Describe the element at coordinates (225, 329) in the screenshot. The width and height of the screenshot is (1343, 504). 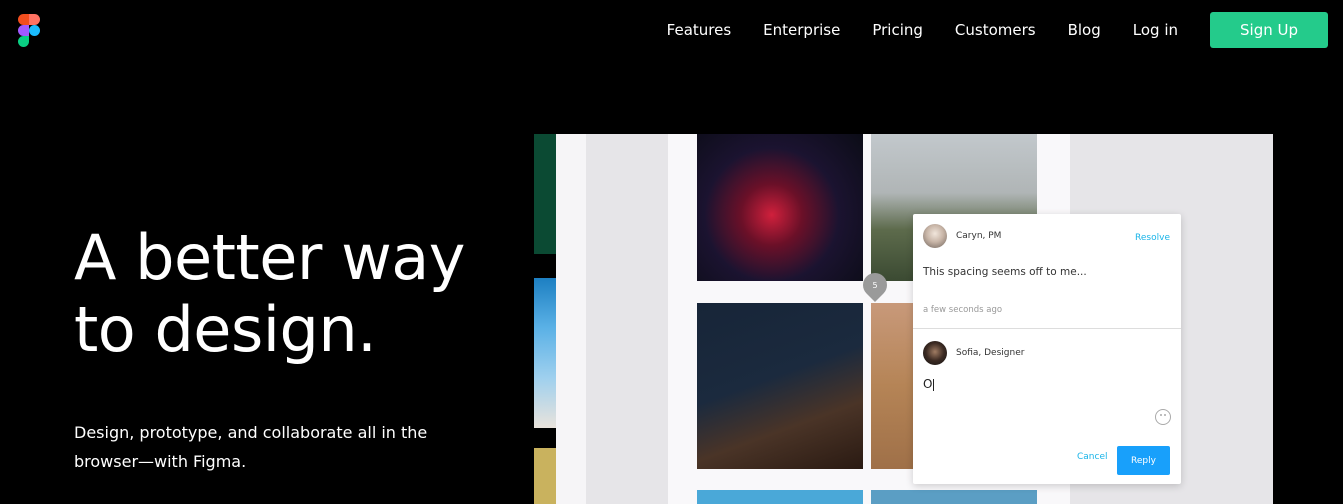
I see `hero-title-line2: to design.` at that location.